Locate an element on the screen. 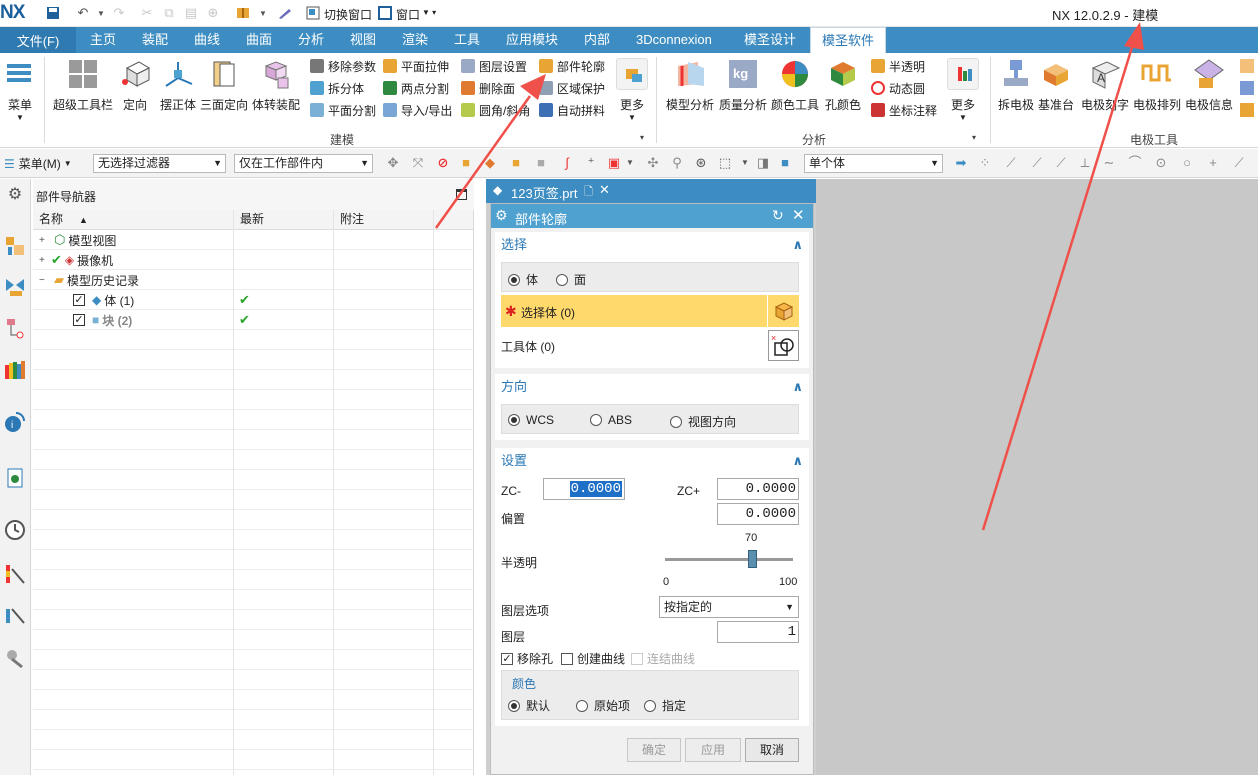 The width and height of the screenshot is (1258, 775). point-icon: ⁺ is located at coordinates (591, 163).